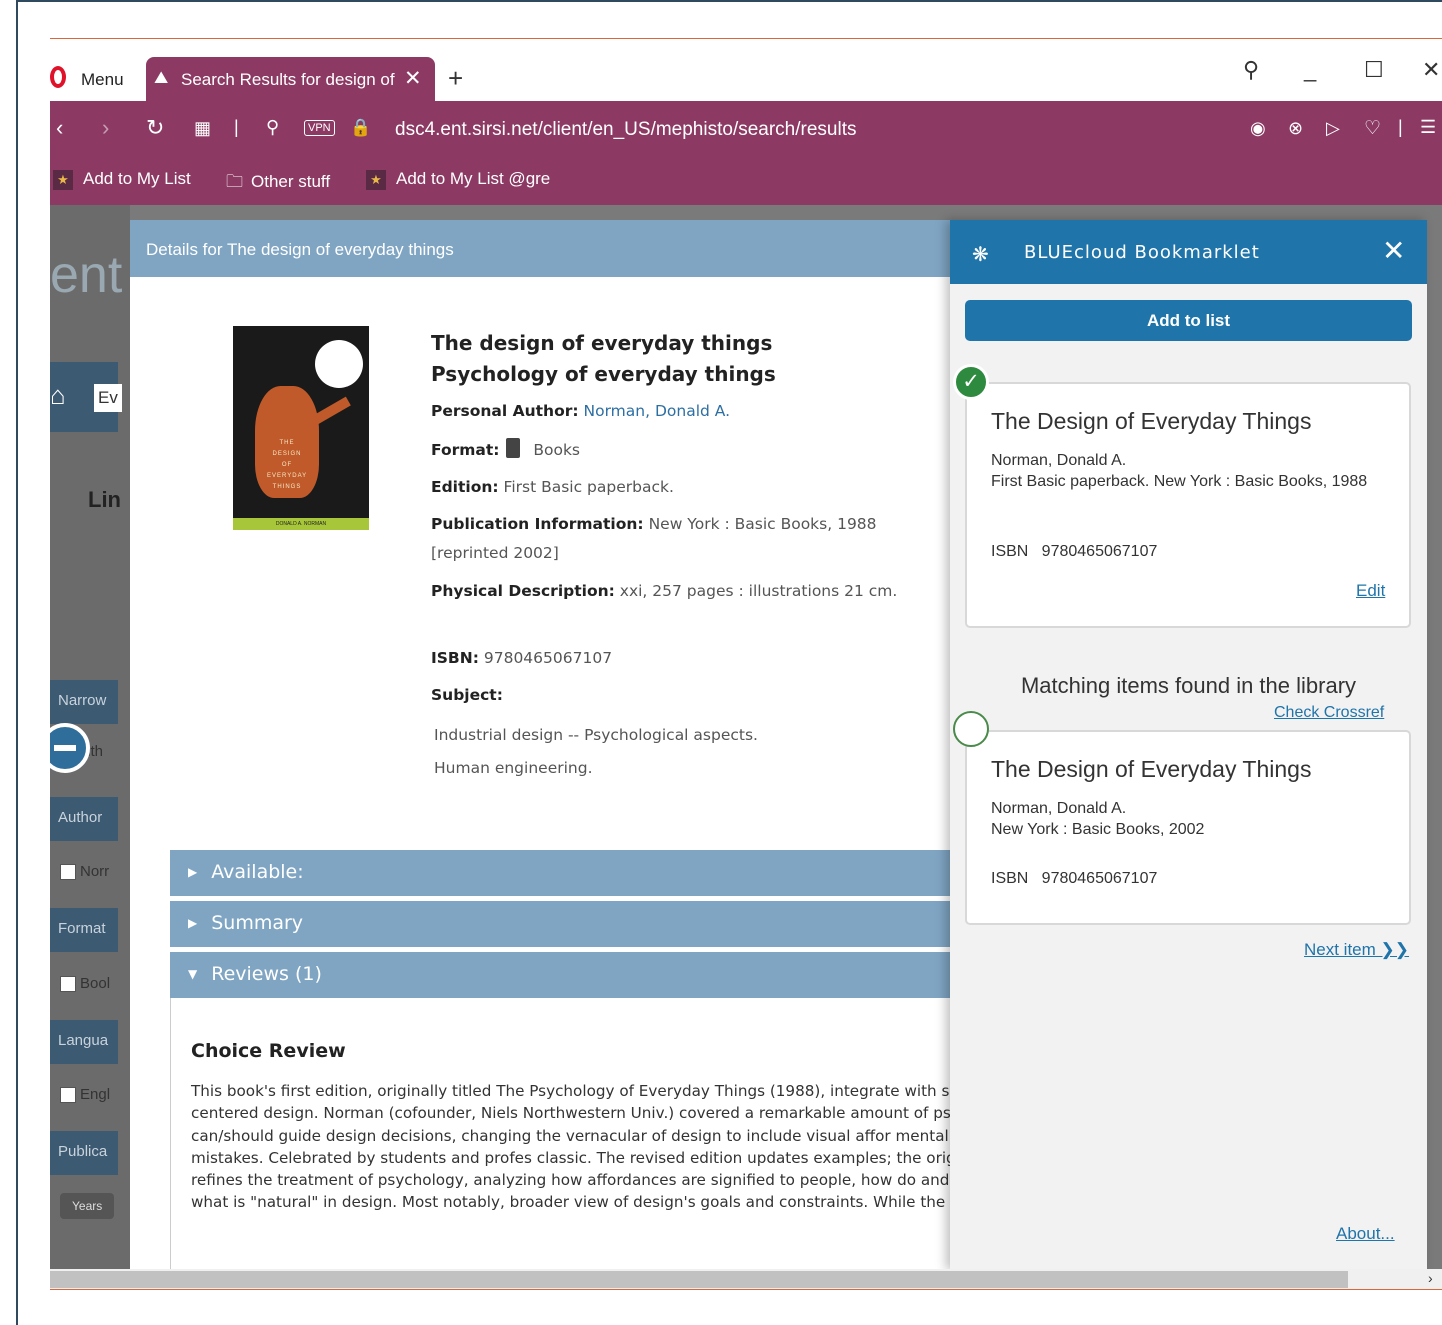  Describe the element at coordinates (1188, 685) in the screenshot. I see `matching-heading: Matching items found in the library` at that location.